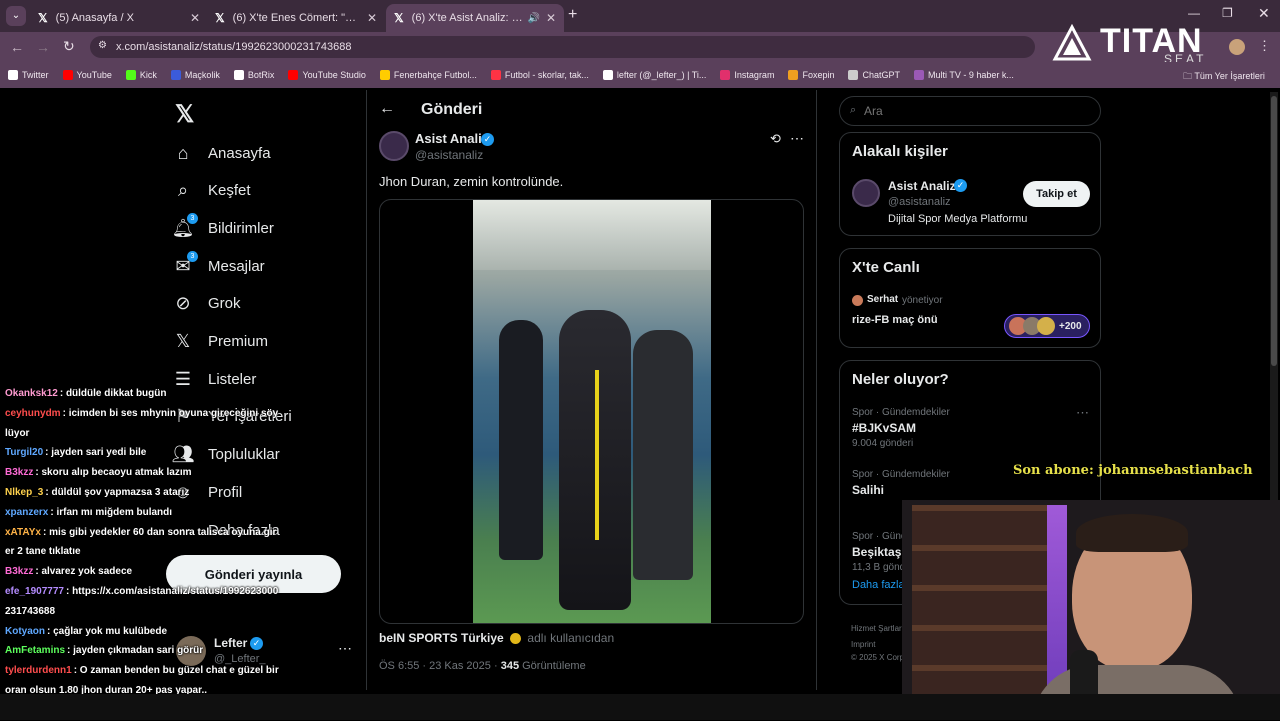 The width and height of the screenshot is (1280, 721). I want to click on nav-label: Mesajlar, so click(236, 266).